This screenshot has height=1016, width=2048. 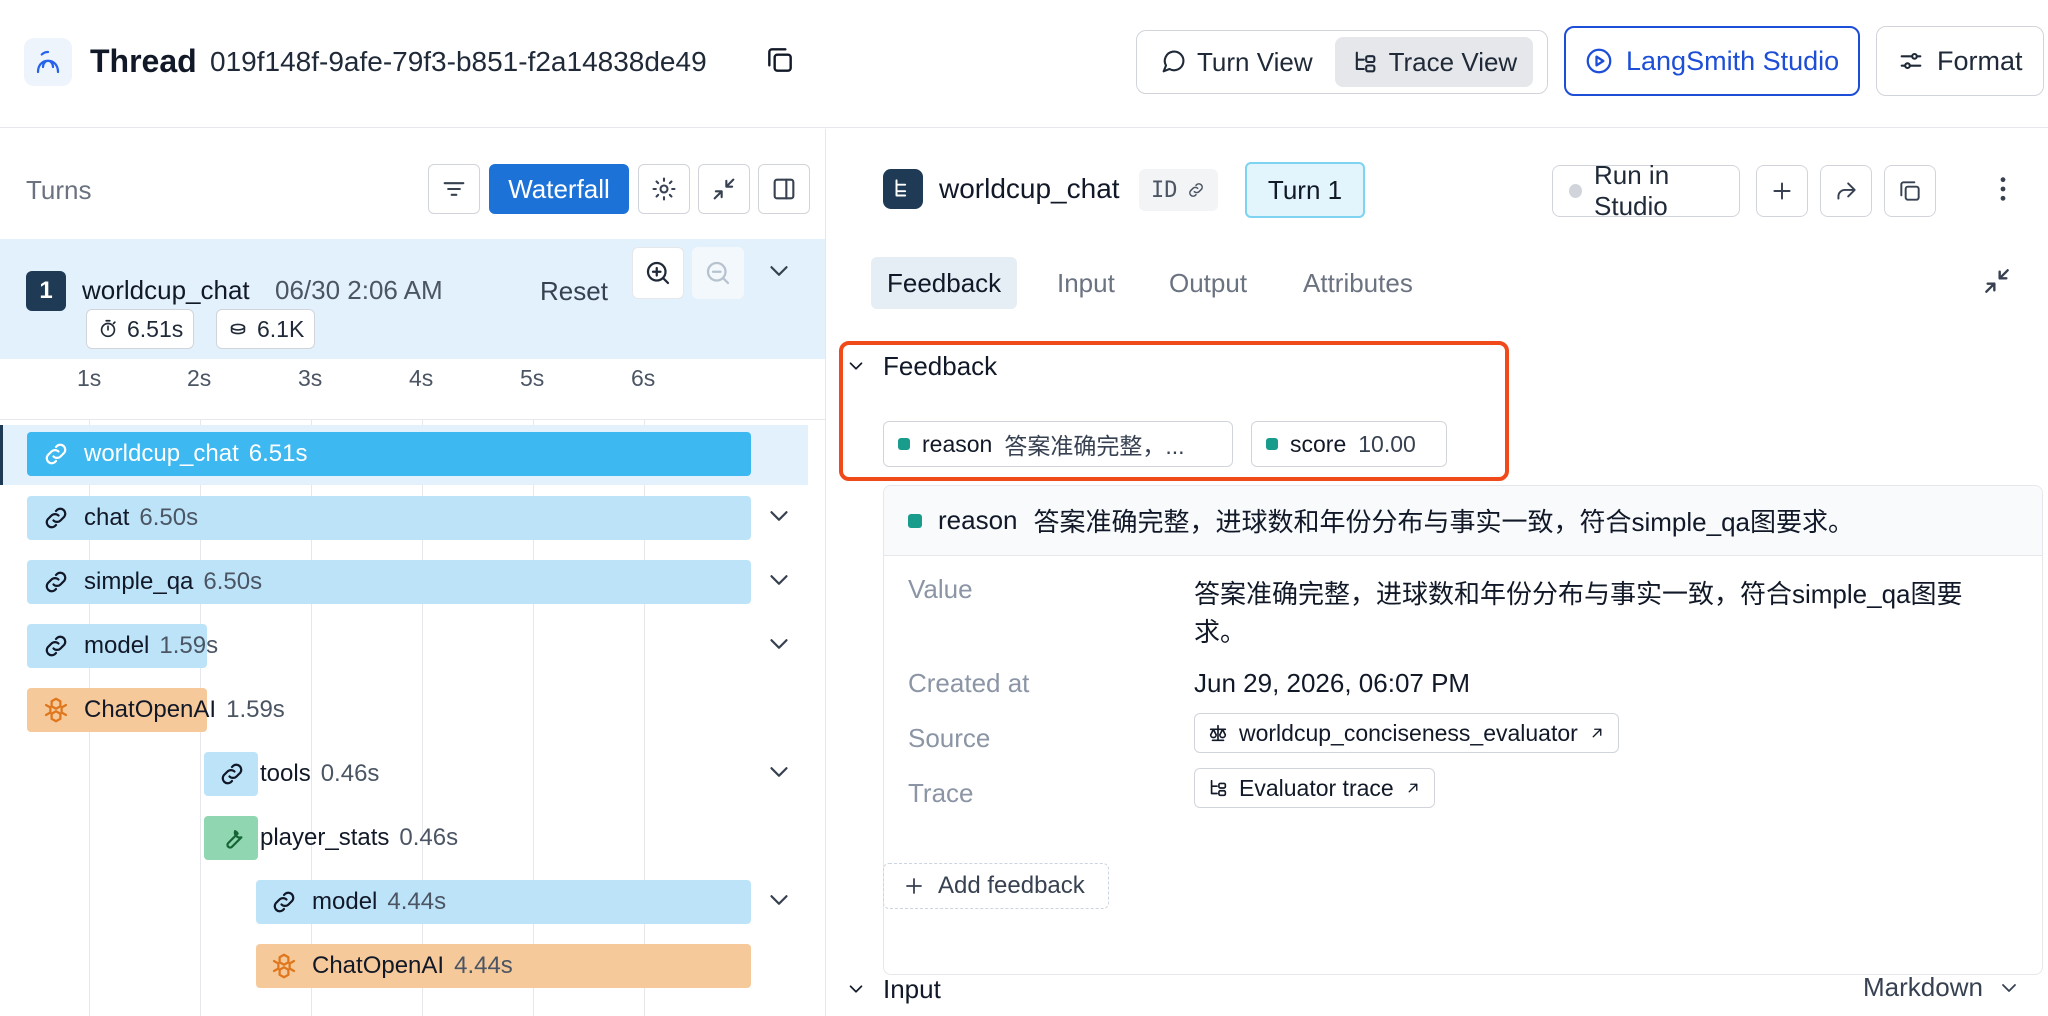 What do you see at coordinates (893, 989) in the screenshot?
I see `input-section-toggle: Input` at bounding box center [893, 989].